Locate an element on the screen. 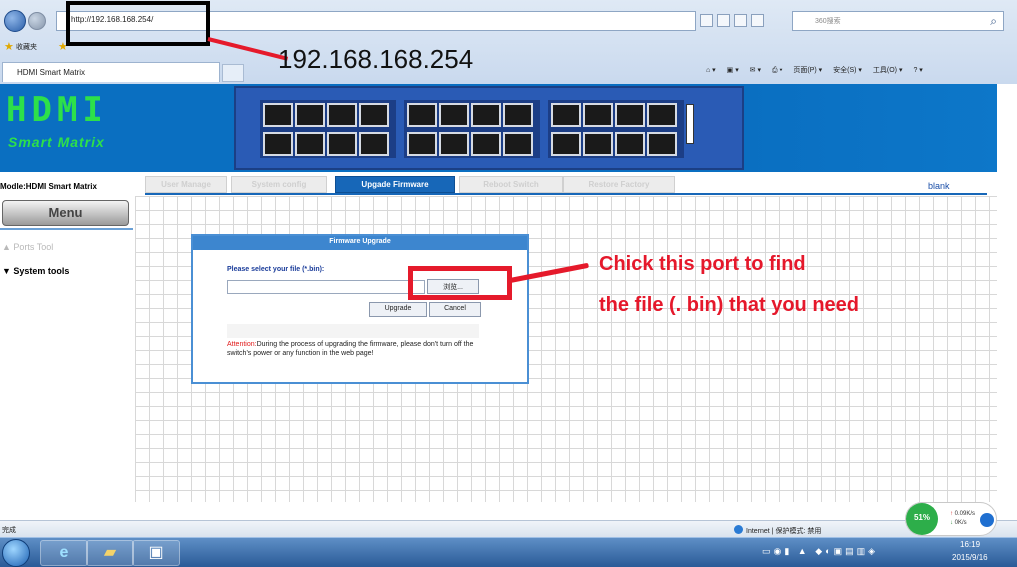 The image size is (1017, 567). clock-date: 2015/9/16 is located at coordinates (970, 557).